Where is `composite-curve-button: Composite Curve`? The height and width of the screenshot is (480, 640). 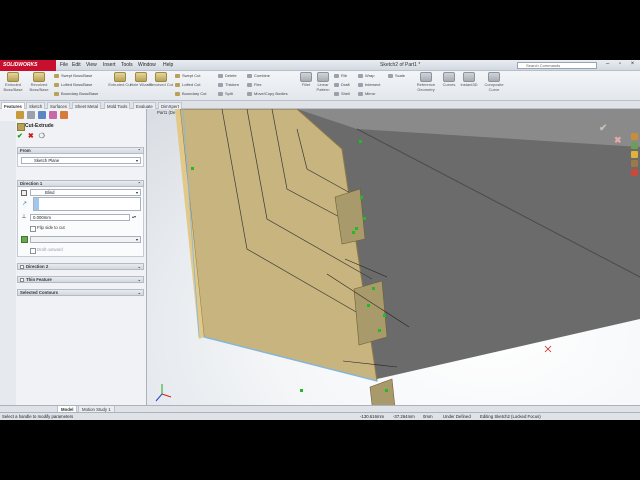 composite-curve-button: Composite Curve is located at coordinates (494, 82).